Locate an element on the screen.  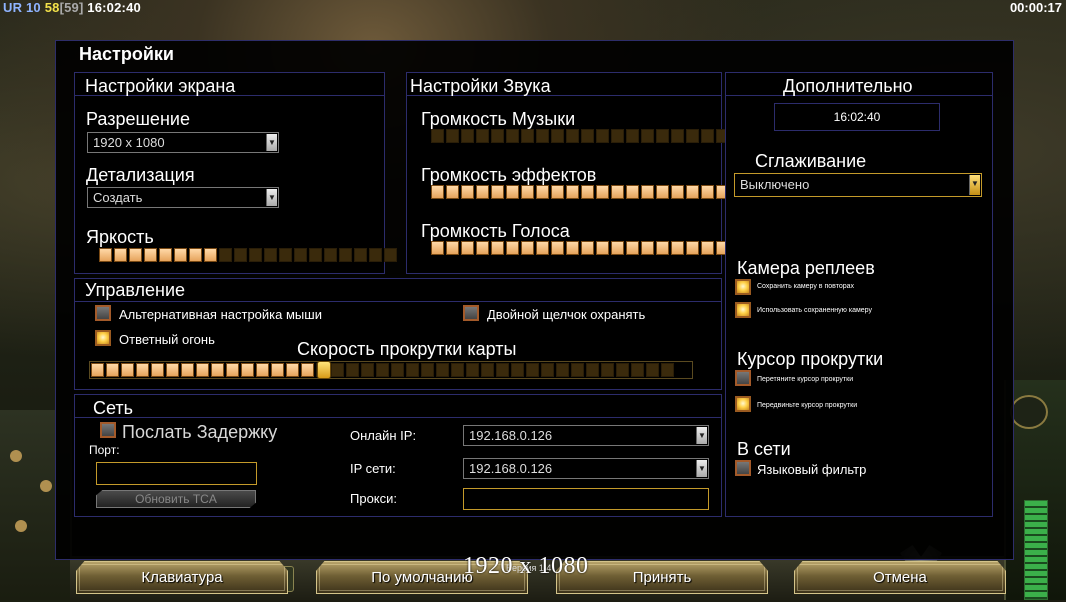
effects-volume-slider is located at coordinates (580, 192).